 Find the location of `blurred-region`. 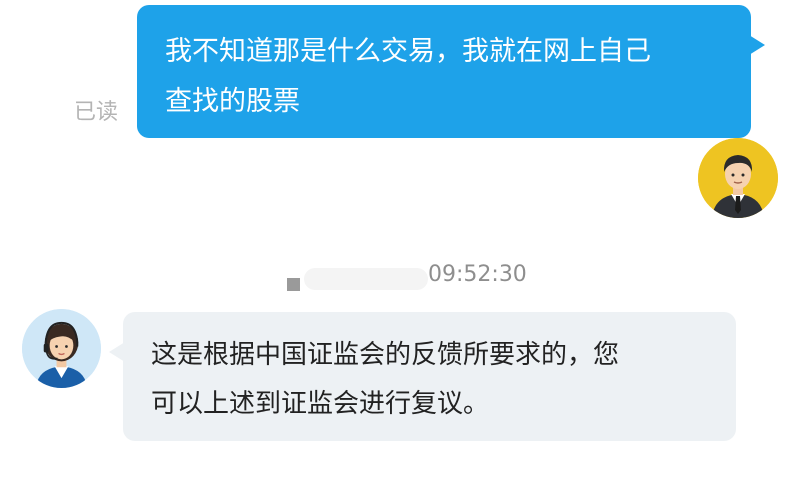

blurred-region is located at coordinates (366, 279).